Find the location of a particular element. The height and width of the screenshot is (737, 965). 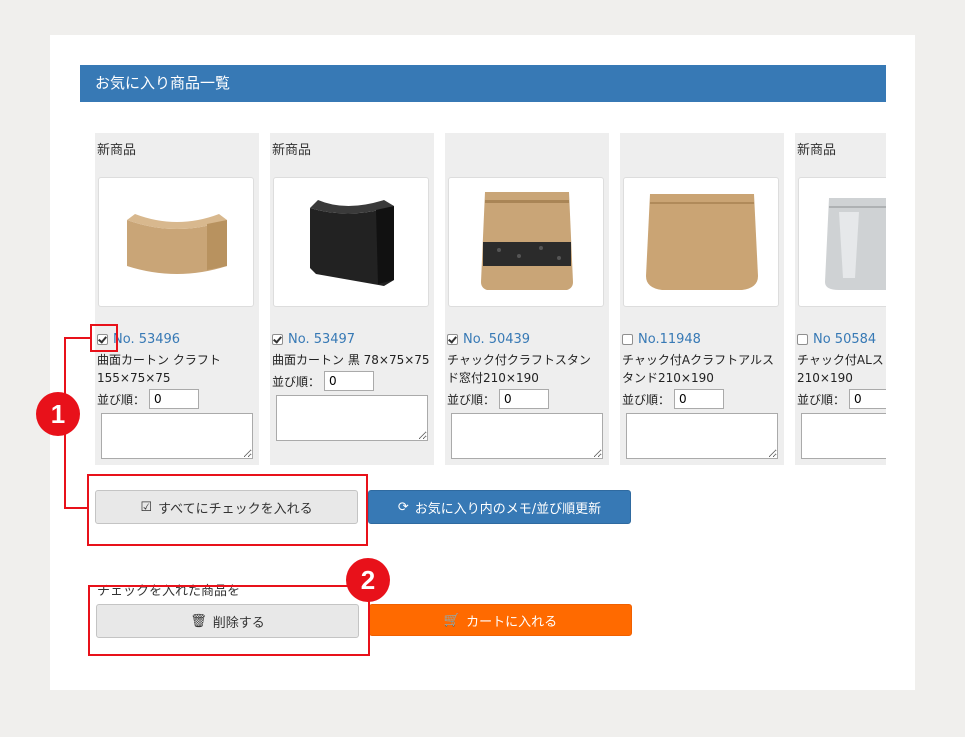

annotation-box-checkbox is located at coordinates (104, 338).